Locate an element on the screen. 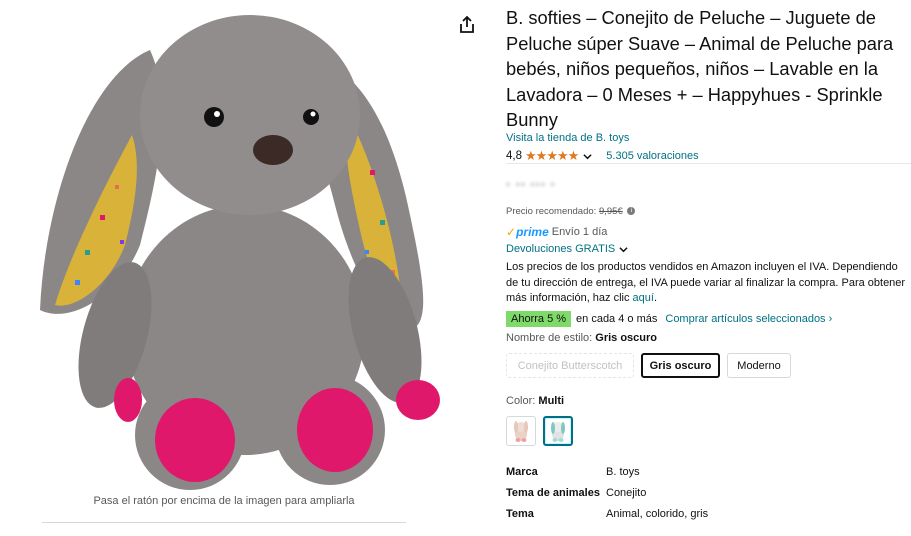 The image size is (911, 536). savings-badge: Ahorra 5 % is located at coordinates (539, 319).